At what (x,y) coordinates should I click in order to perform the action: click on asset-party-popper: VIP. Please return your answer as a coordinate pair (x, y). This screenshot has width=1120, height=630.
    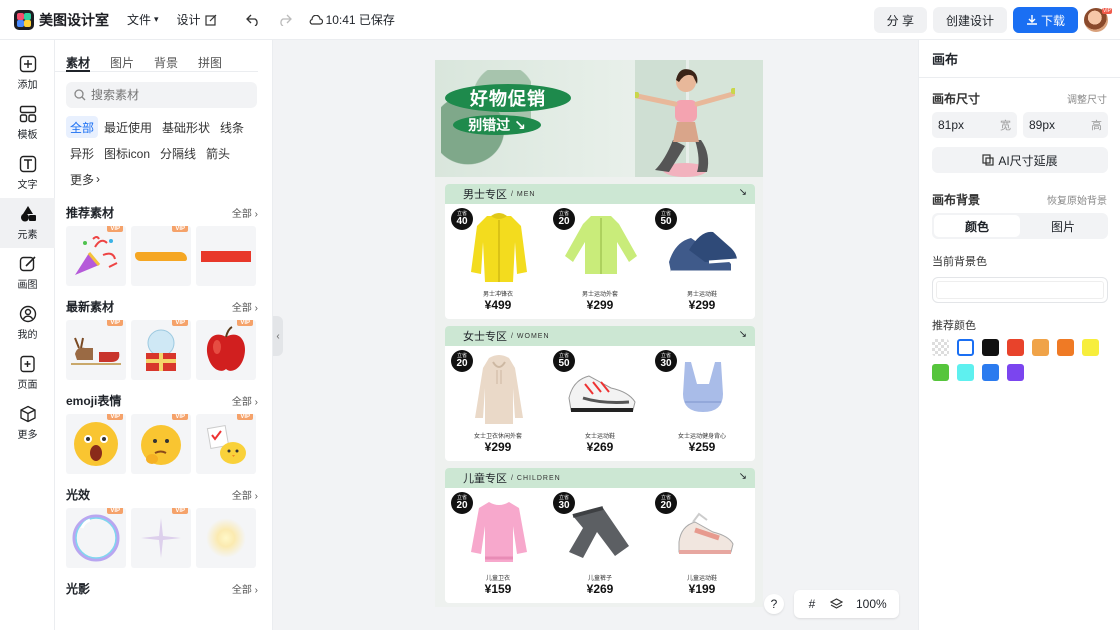
    Looking at the image, I should click on (96, 256).